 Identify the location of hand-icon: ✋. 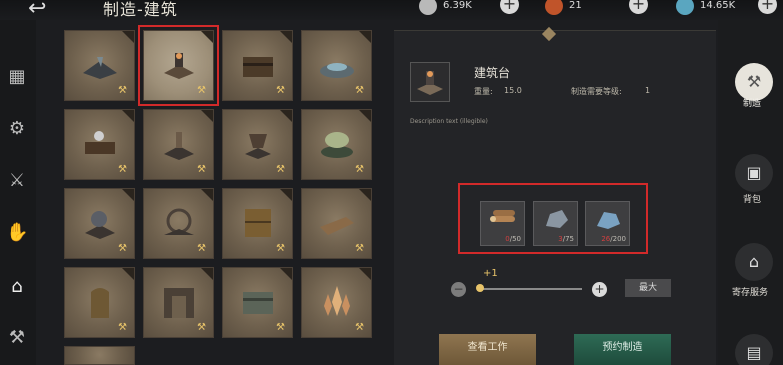
(17, 233).